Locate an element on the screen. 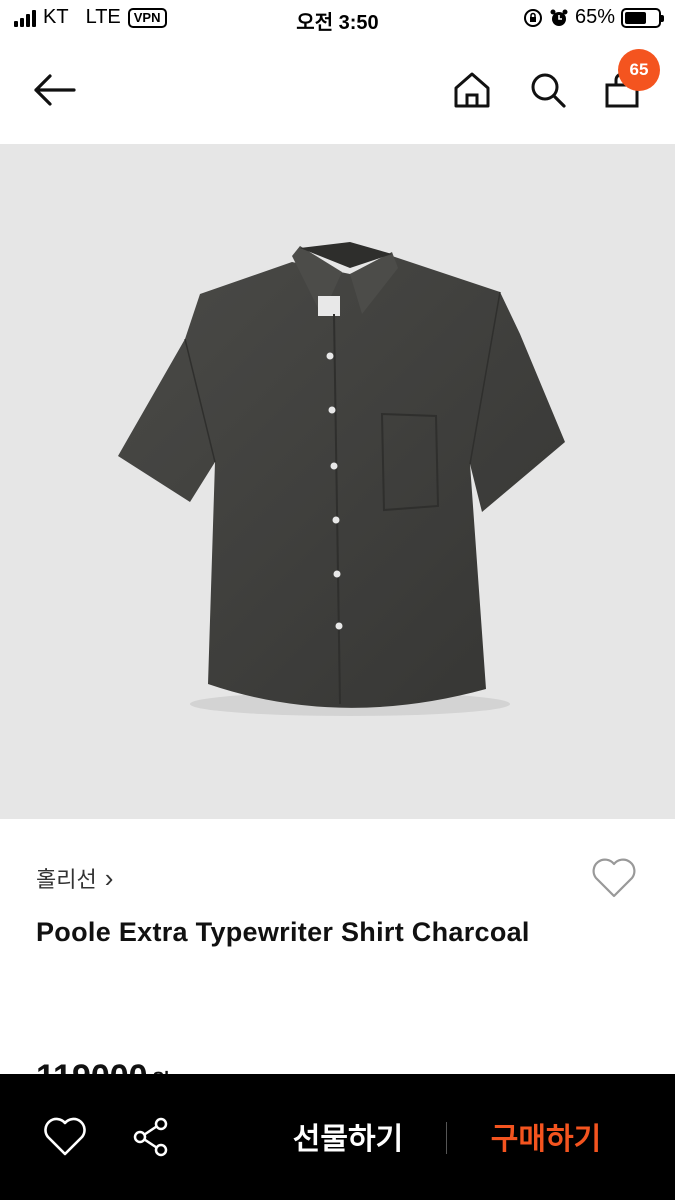 This screenshot has width=675, height=1200. product-name: Poole Extra Typewriter Shirt Charcoal is located at coordinates (283, 932).